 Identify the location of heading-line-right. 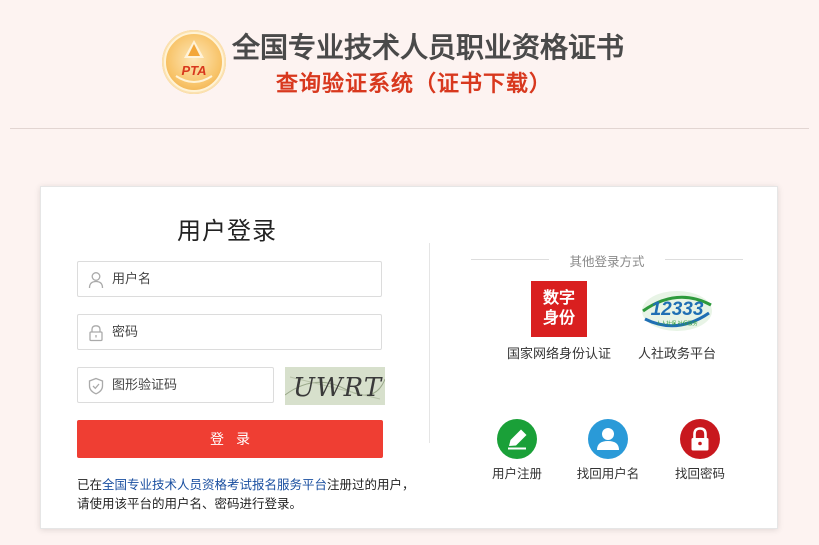
(704, 259).